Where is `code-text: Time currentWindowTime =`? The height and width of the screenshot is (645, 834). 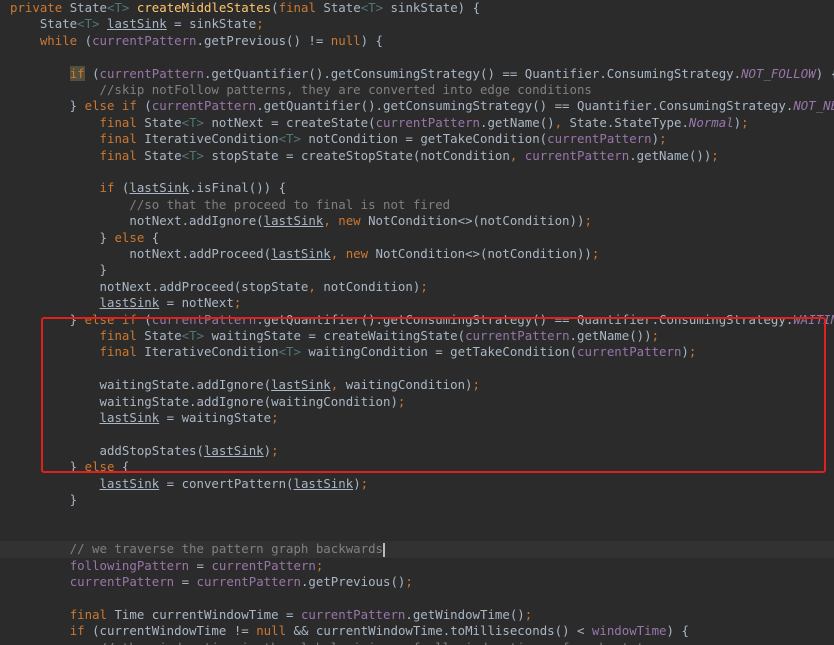 code-text: Time currentWindowTime = is located at coordinates (207, 614).